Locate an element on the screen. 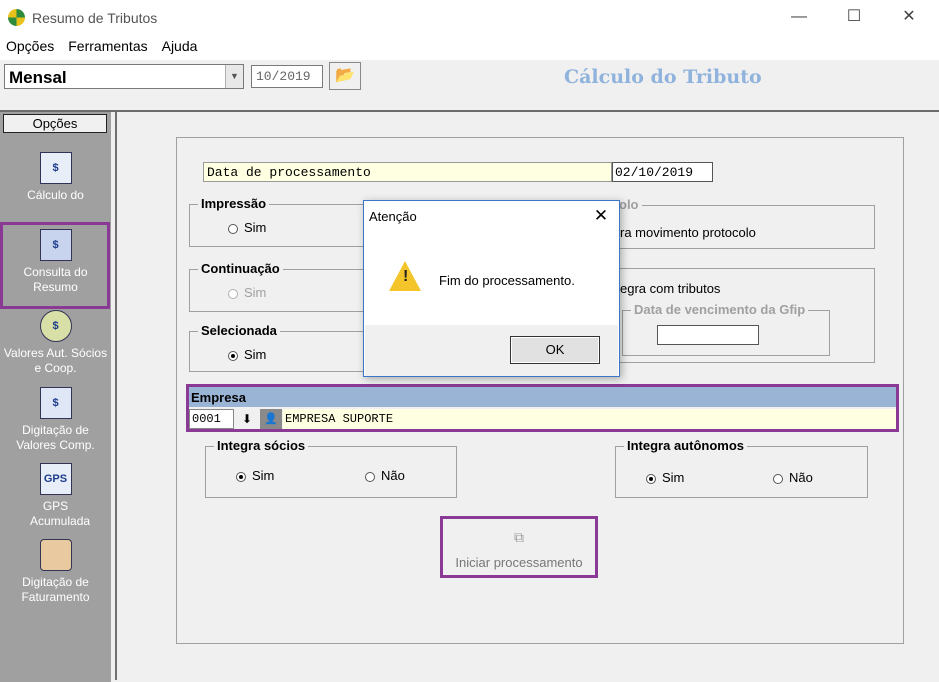 Image resolution: width=939 pixels, height=682 pixels. group-title: Impressão is located at coordinates (234, 203).